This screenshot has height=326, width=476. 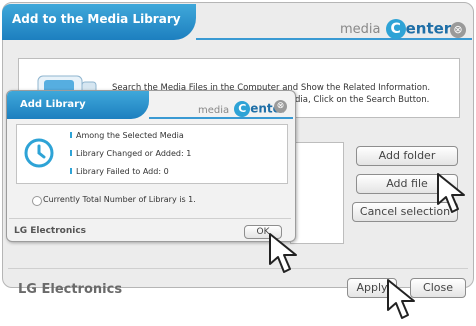 What do you see at coordinates (53, 104) in the screenshot?
I see `dialog-title: Add Library` at bounding box center [53, 104].